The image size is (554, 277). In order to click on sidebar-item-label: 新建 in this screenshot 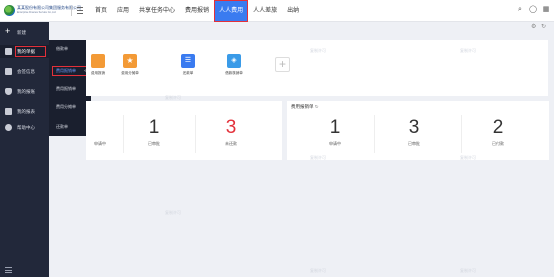, I will do `click(21, 32)`.